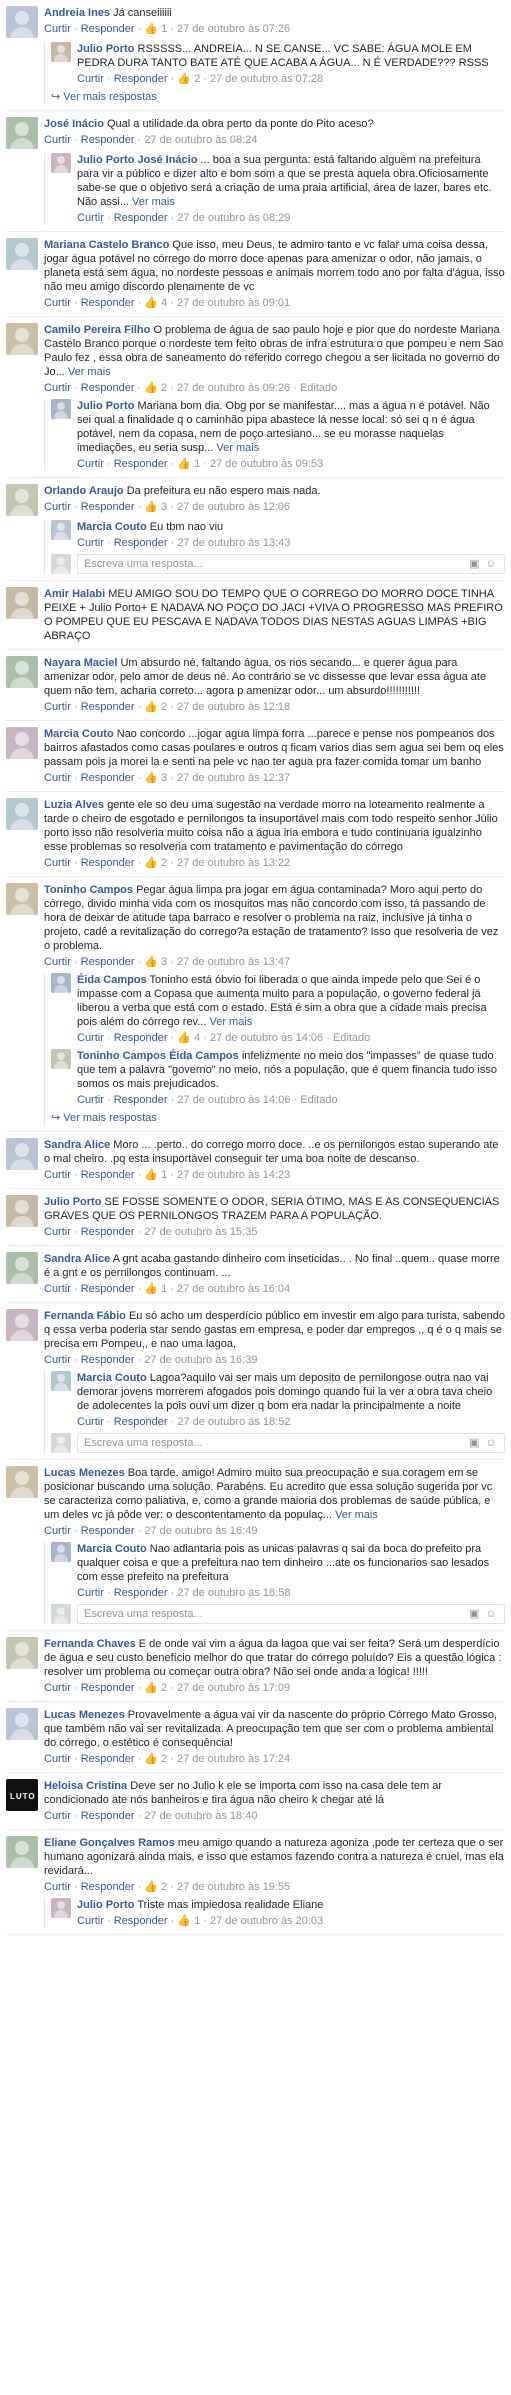  Describe the element at coordinates (22, 814) in the screenshot. I see `avatar-luzia-alves` at that location.